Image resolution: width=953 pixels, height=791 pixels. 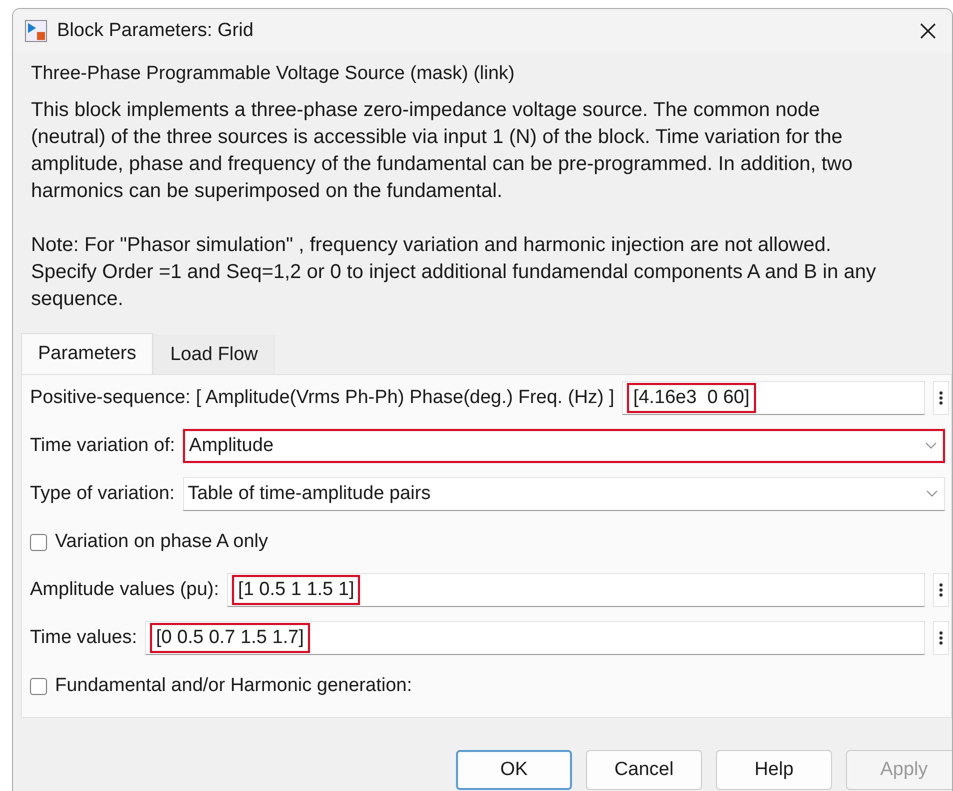 What do you see at coordinates (454, 272) in the screenshot?
I see `description-text: Note: For "Phasor simulation" , frequency variation and harmonic injection are not allowed. Specify Order =1 and Seq=1,2 or 0 to inject additional fundamendal components A and B in any sequence.` at bounding box center [454, 272].